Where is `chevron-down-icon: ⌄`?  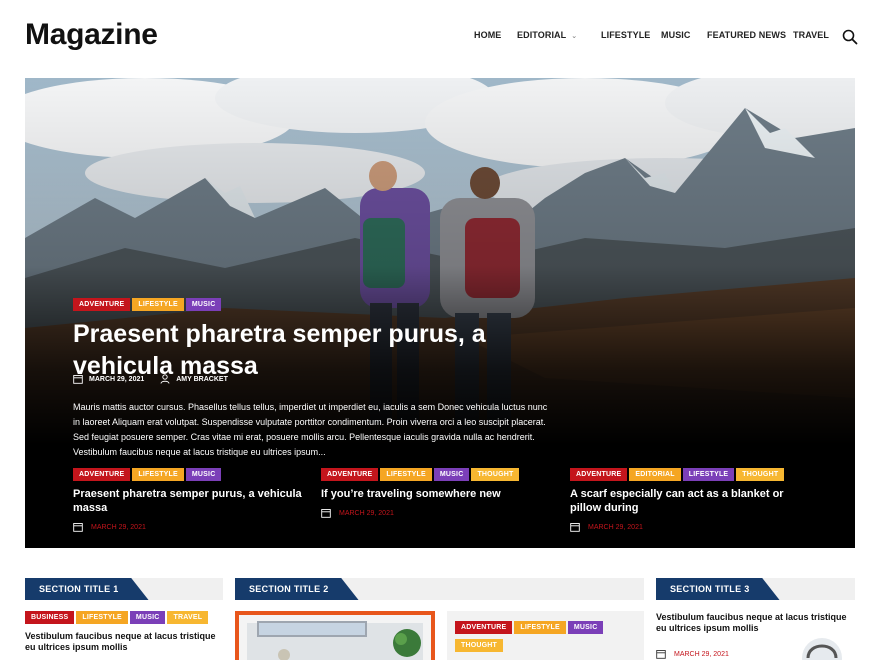 chevron-down-icon: ⌄ is located at coordinates (574, 36).